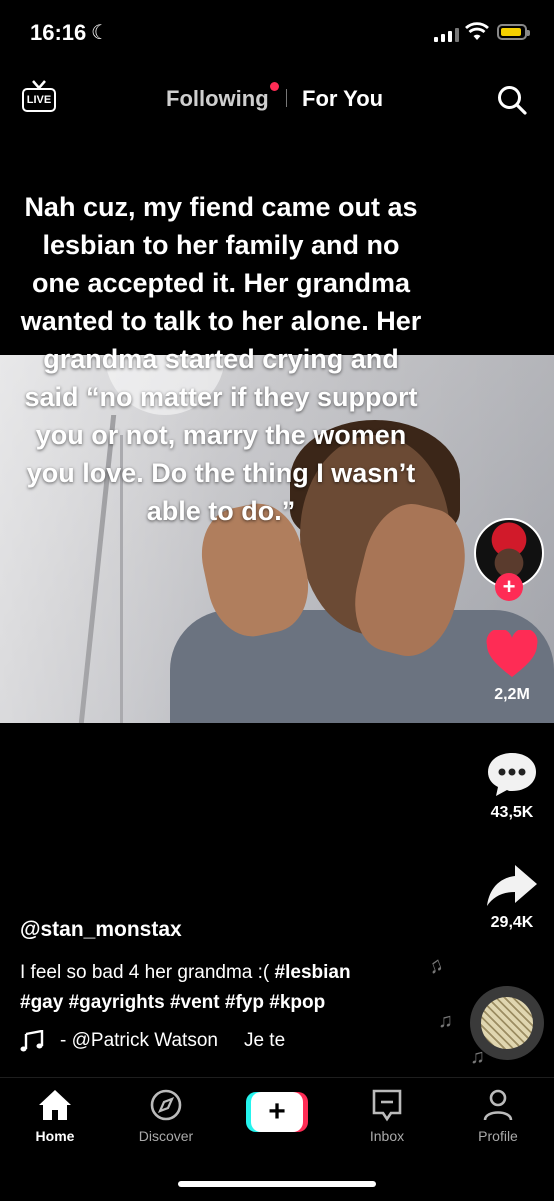 The height and width of the screenshot is (1201, 554). I want to click on search-icon, so click(512, 100).